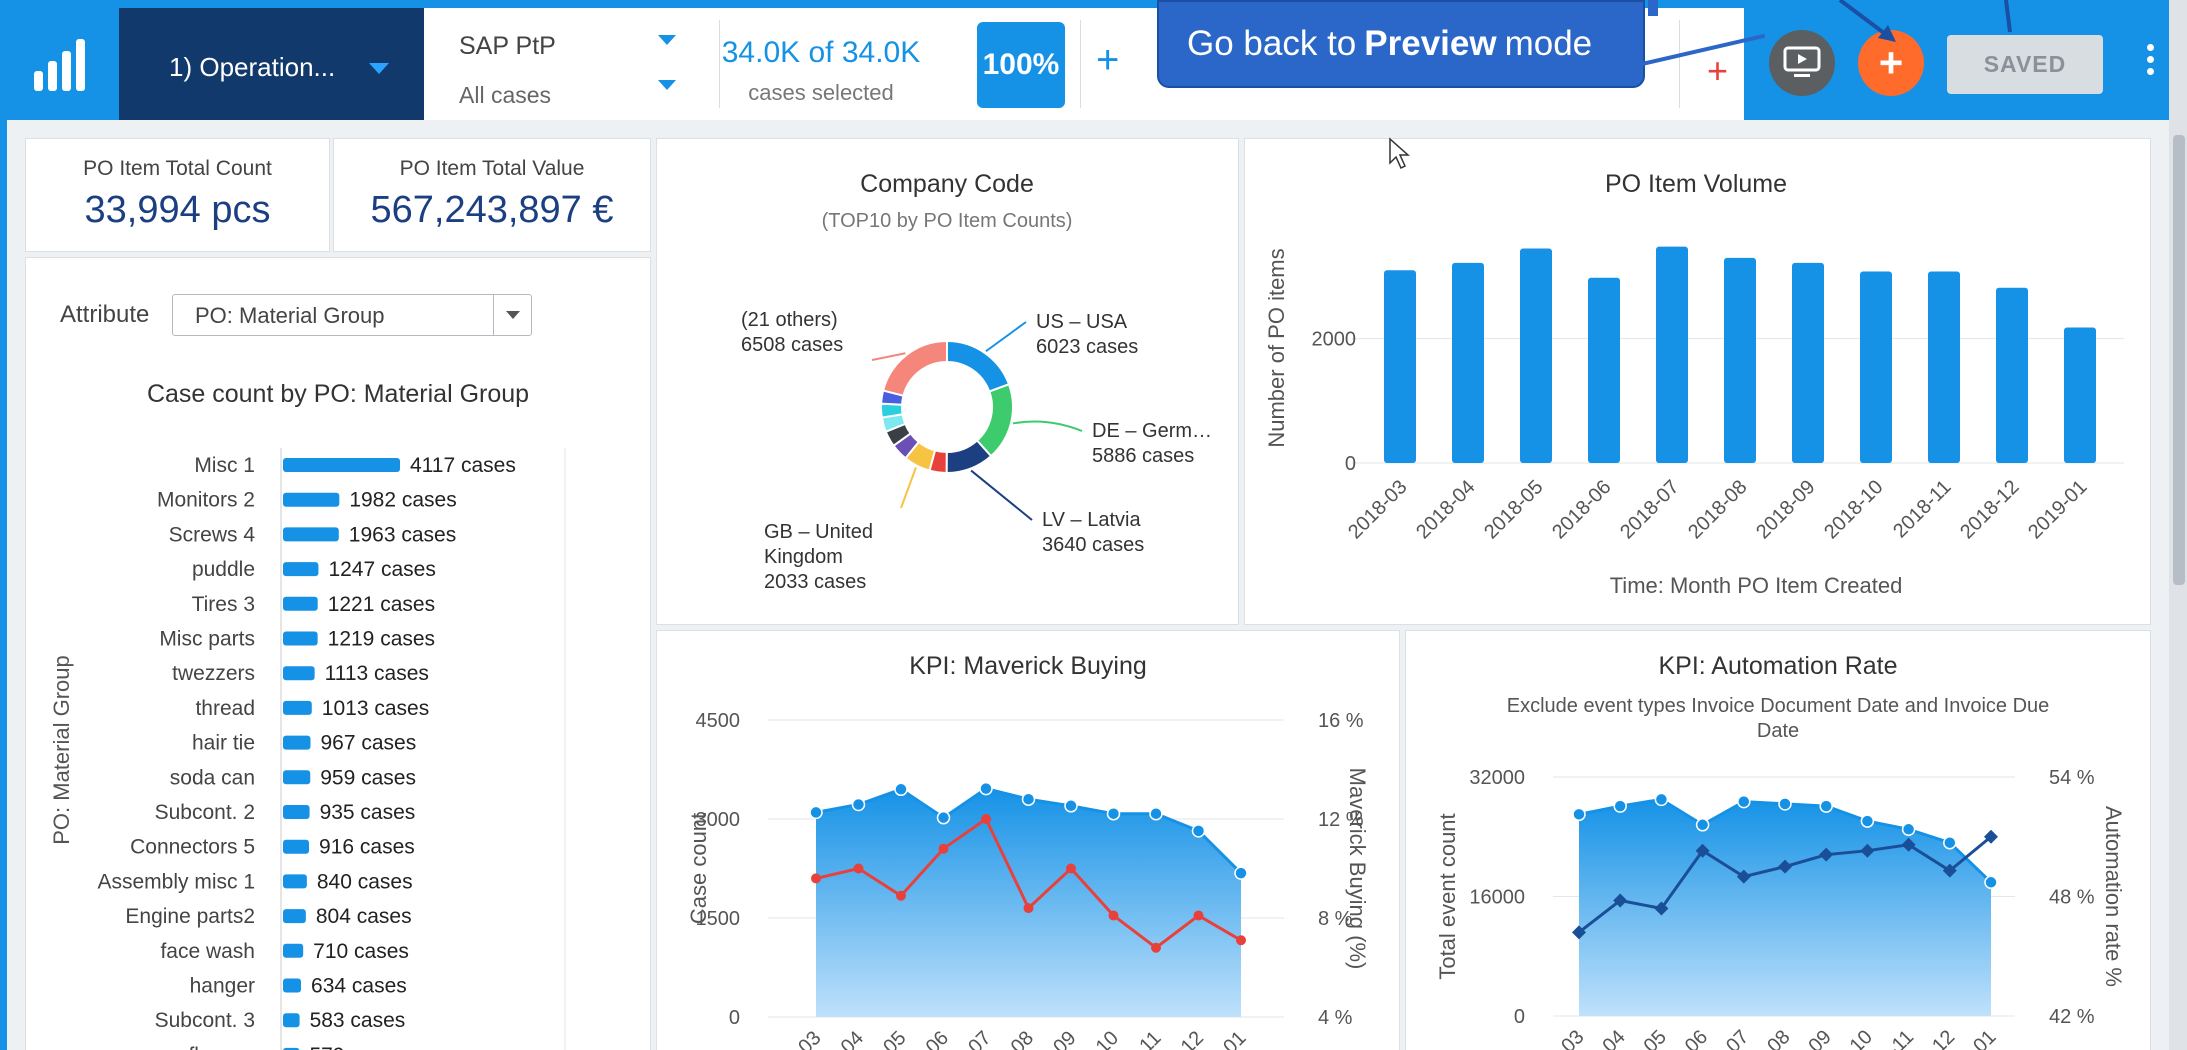  I want to click on chart-title: KPI: Maverick Buying, so click(1028, 666).